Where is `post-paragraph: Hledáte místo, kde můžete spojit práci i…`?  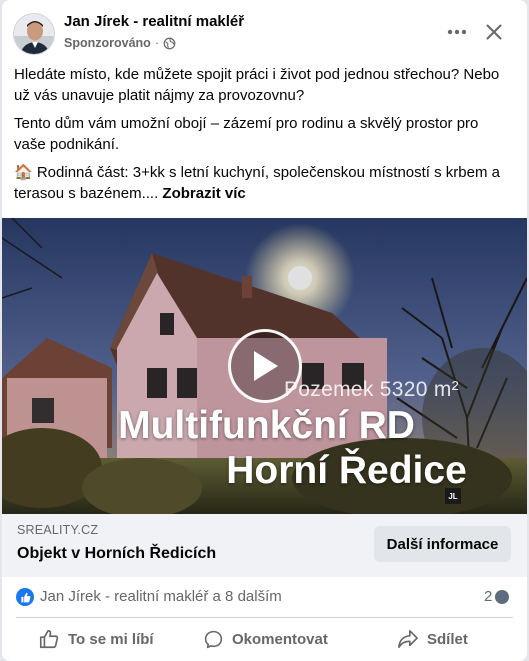 post-paragraph: Hledáte místo, kde můžete spojit práci i… is located at coordinates (257, 85).